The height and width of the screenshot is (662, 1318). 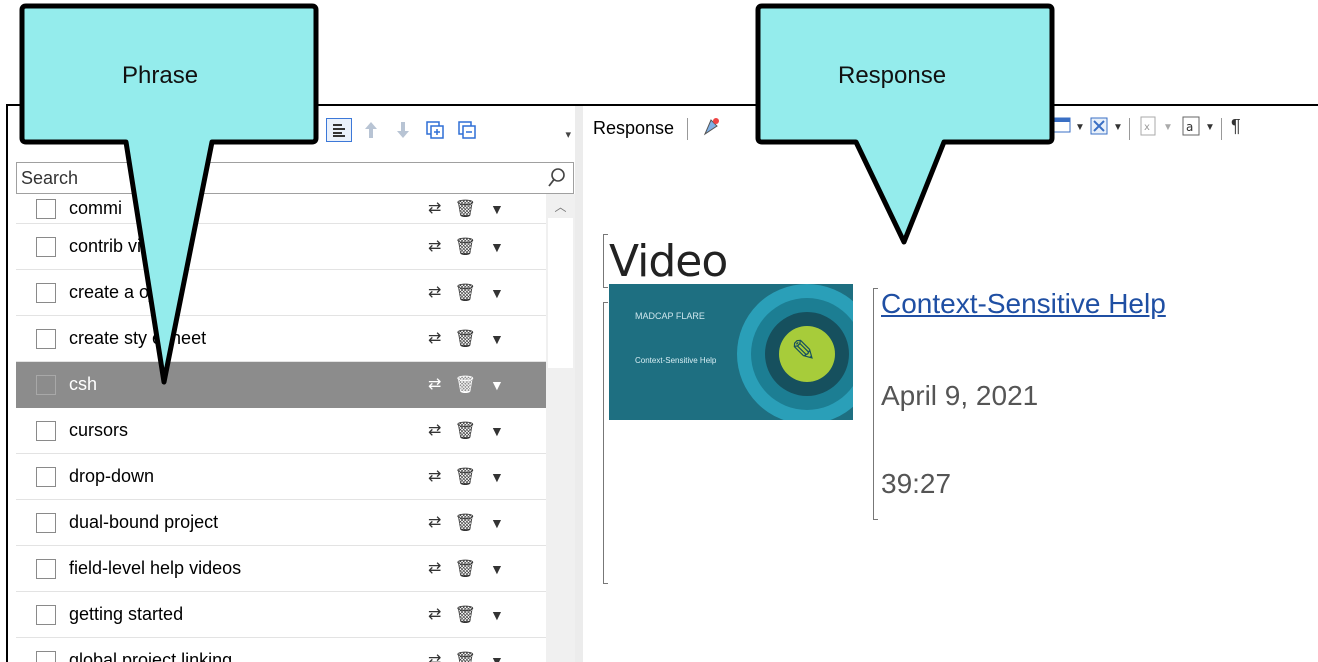 What do you see at coordinates (557, 178) in the screenshot?
I see `search-icon` at bounding box center [557, 178].